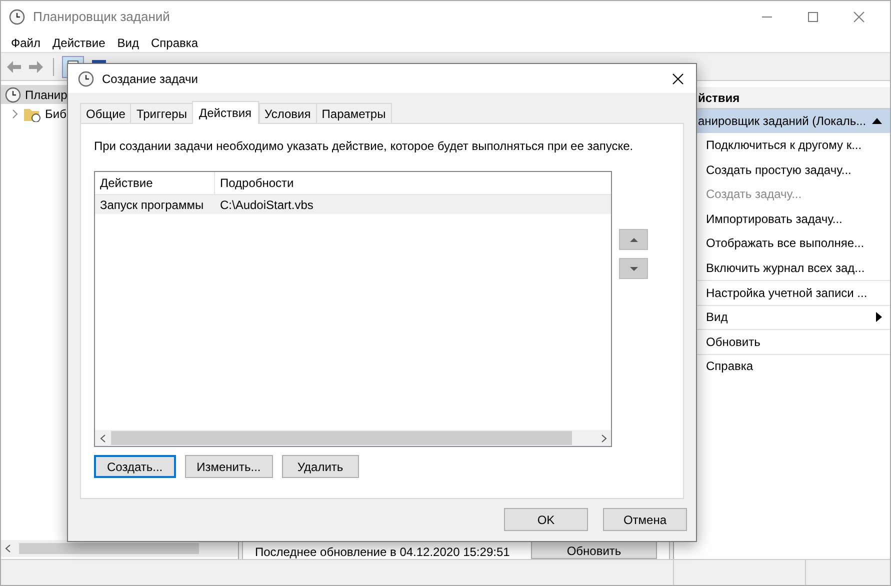 This screenshot has height=586, width=891. Describe the element at coordinates (150, 79) in the screenshot. I see `dialog-title: Создание задачи` at that location.